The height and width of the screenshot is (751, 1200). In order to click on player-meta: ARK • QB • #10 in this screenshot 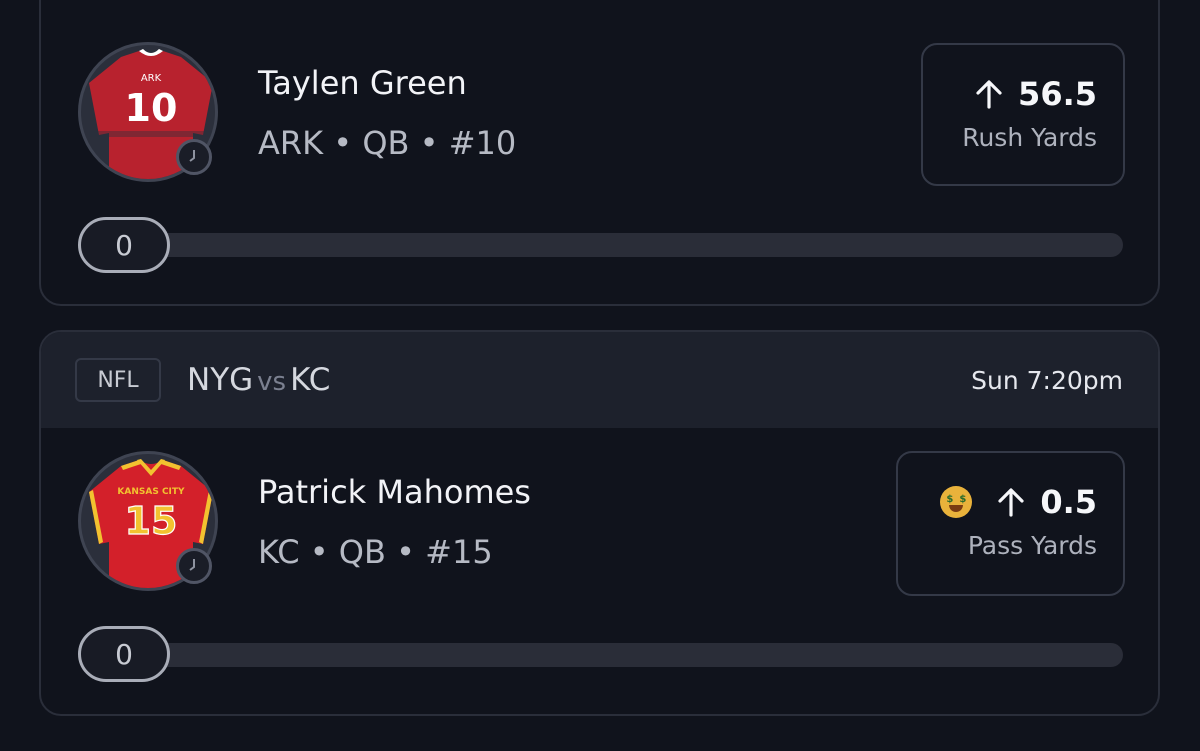, I will do `click(387, 143)`.